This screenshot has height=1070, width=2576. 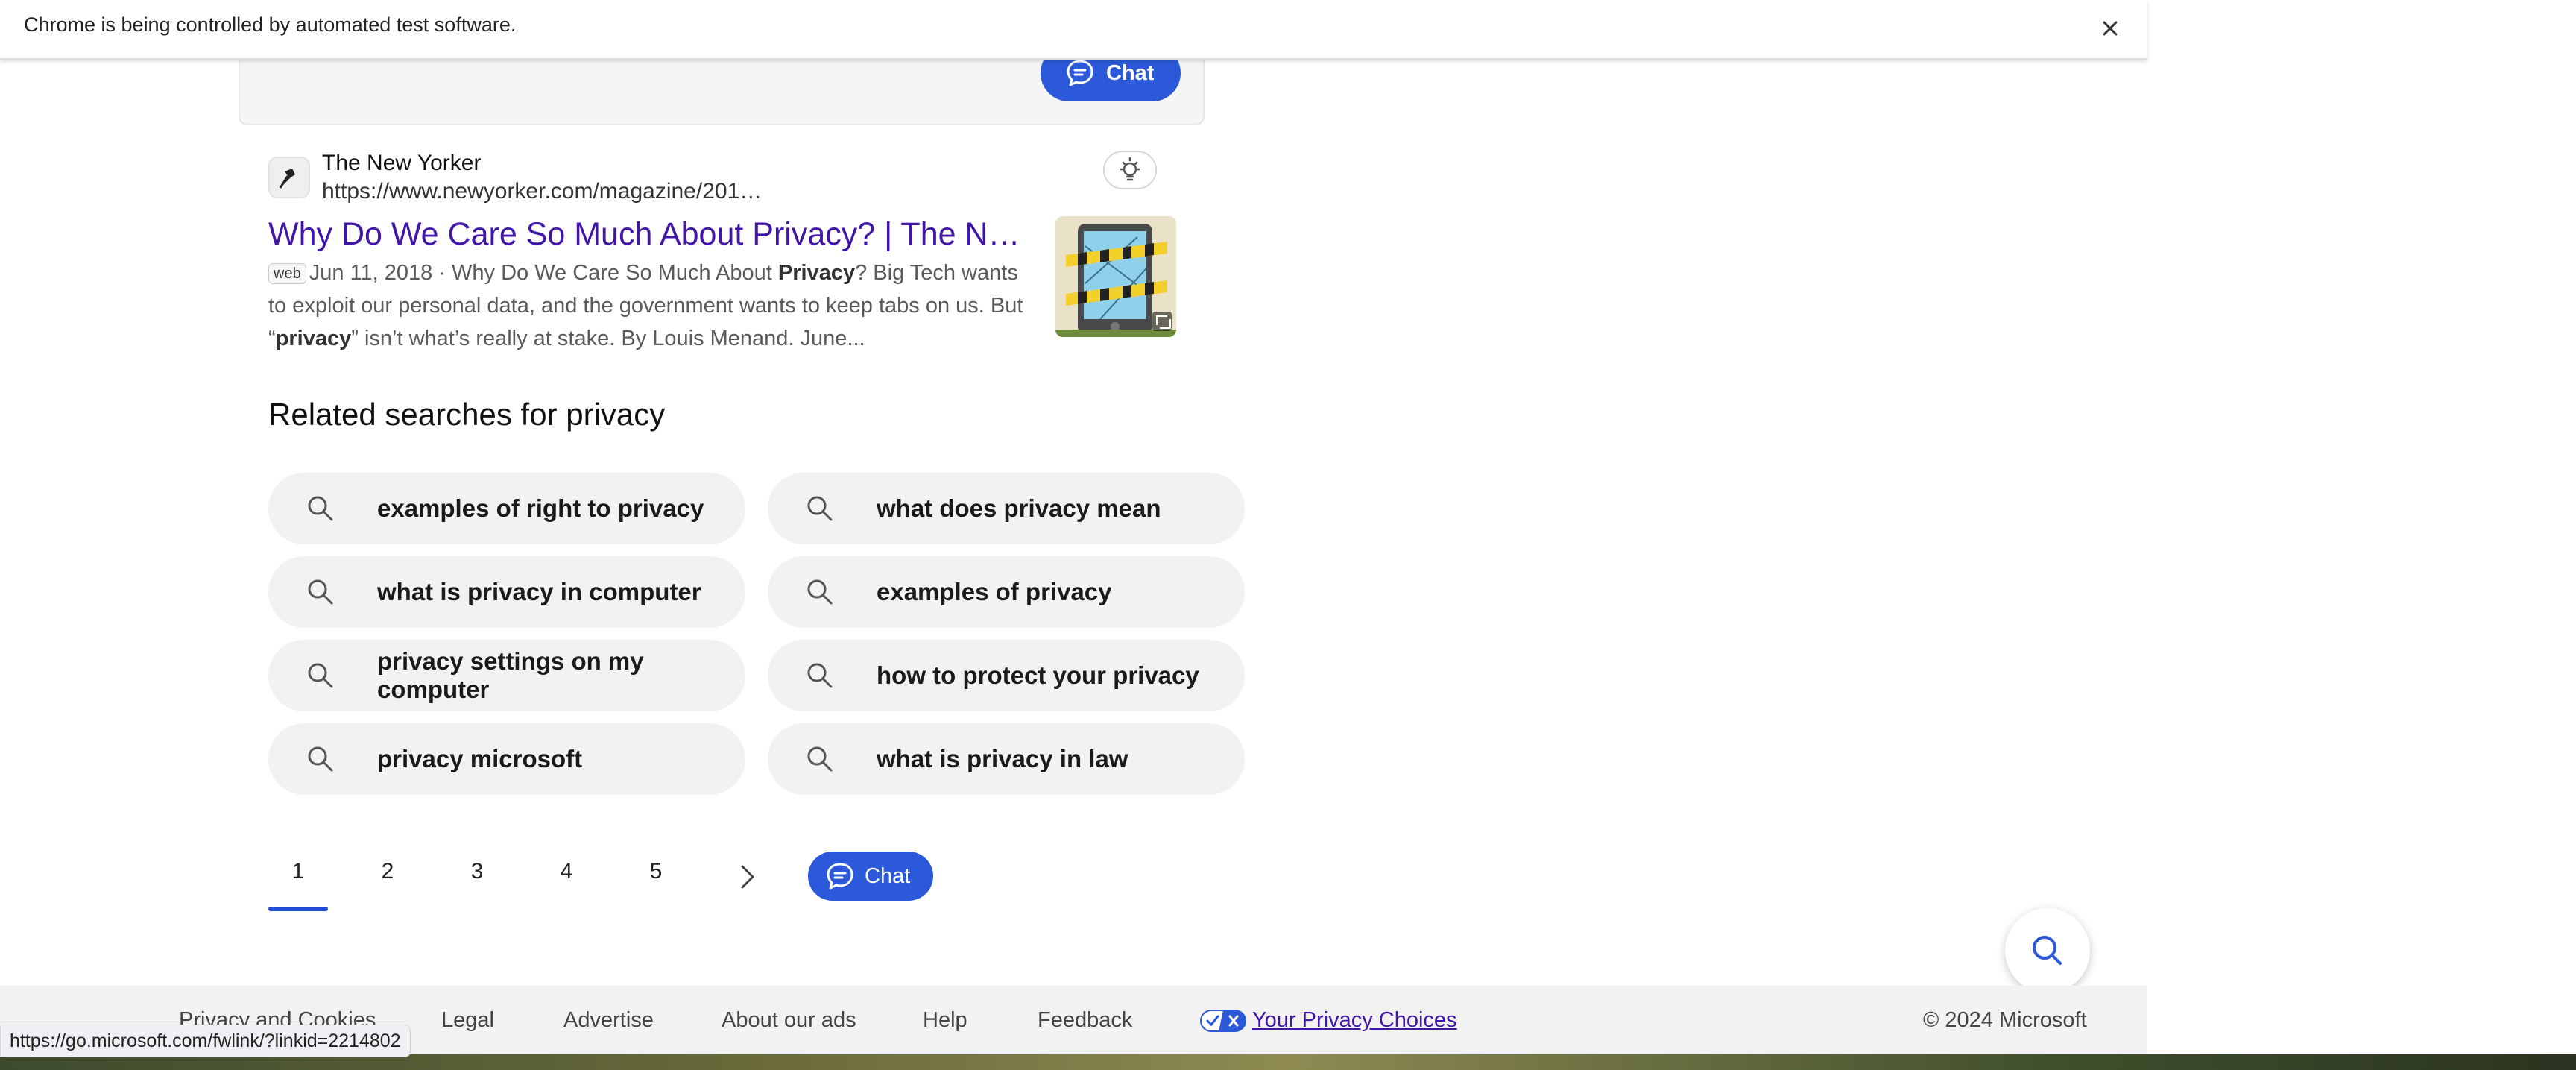 I want to click on related-search-item: privacy settings on my computer, so click(x=506, y=675).